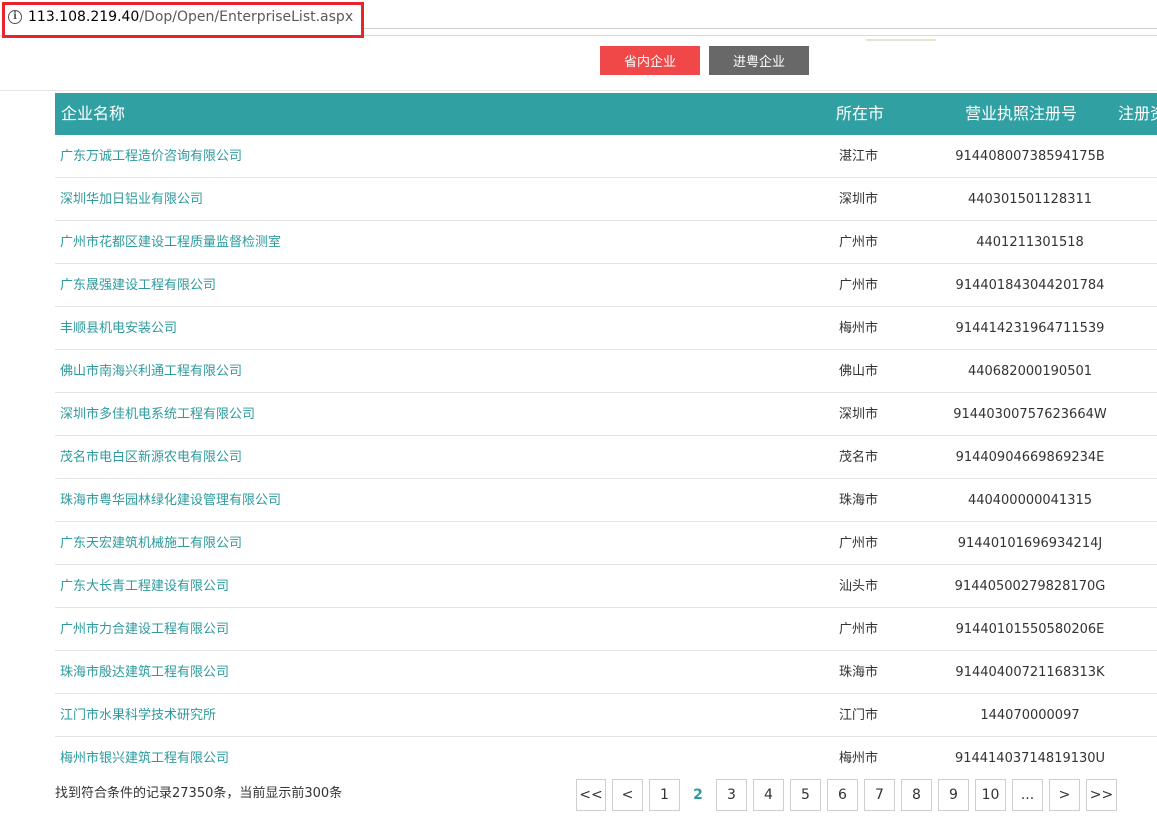 The height and width of the screenshot is (826, 1157). What do you see at coordinates (1030, 414) in the screenshot?
I see `license-cell: 91440300757623664W` at bounding box center [1030, 414].